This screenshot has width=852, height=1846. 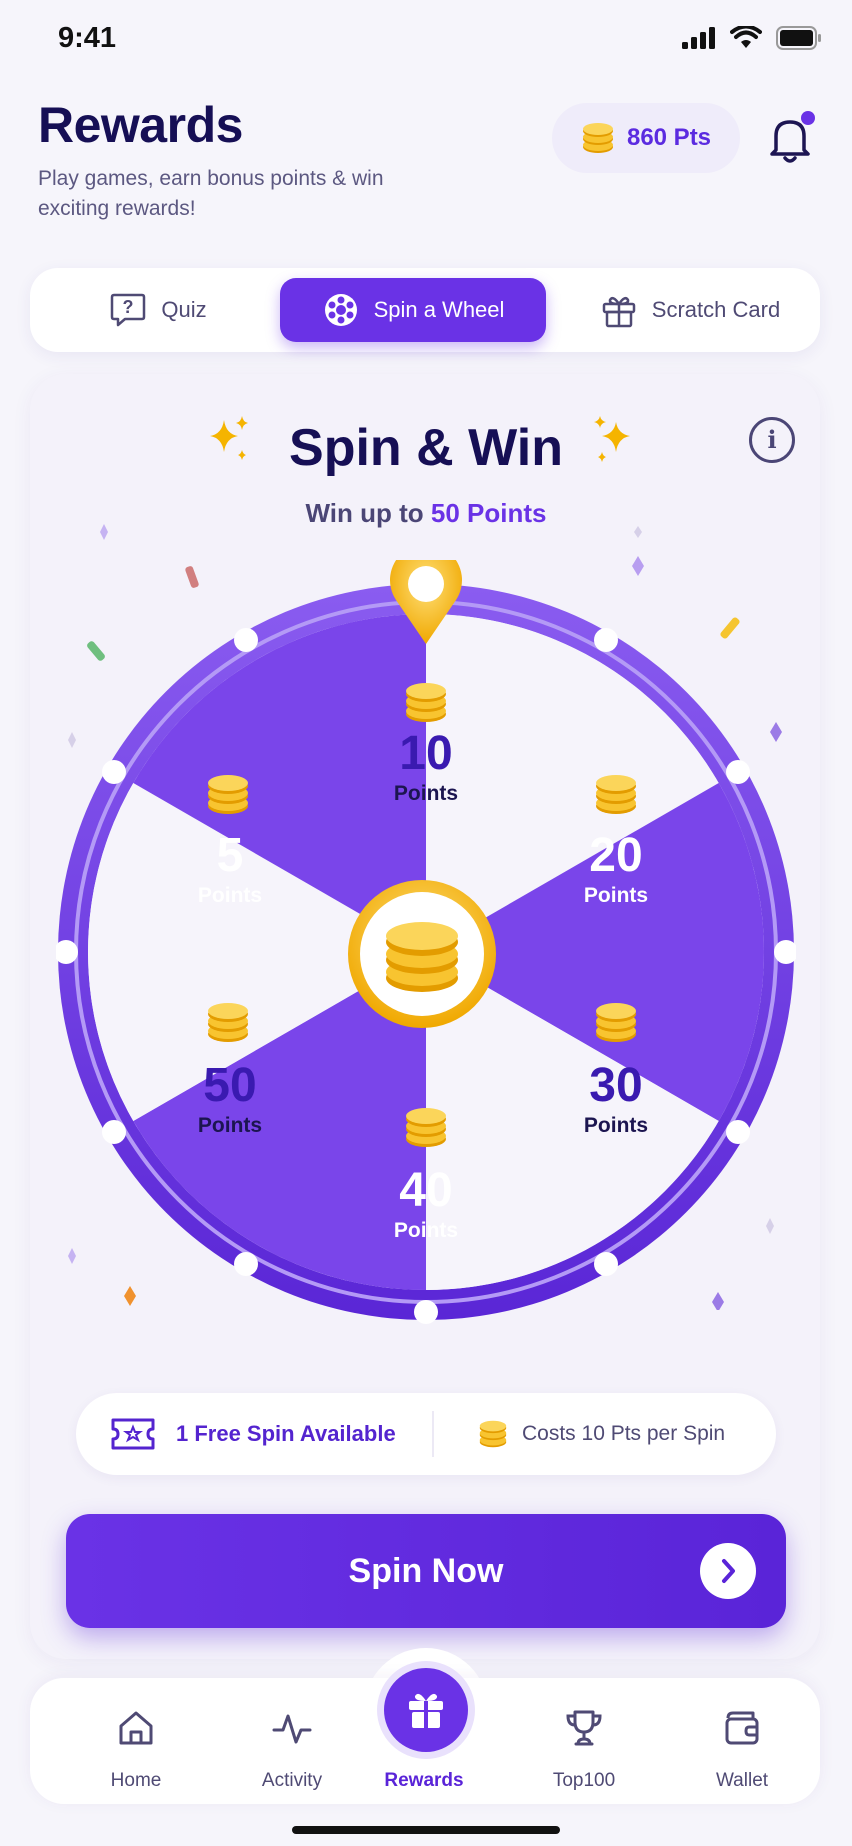 What do you see at coordinates (584, 1728) in the screenshot?
I see `trophy-icon` at bounding box center [584, 1728].